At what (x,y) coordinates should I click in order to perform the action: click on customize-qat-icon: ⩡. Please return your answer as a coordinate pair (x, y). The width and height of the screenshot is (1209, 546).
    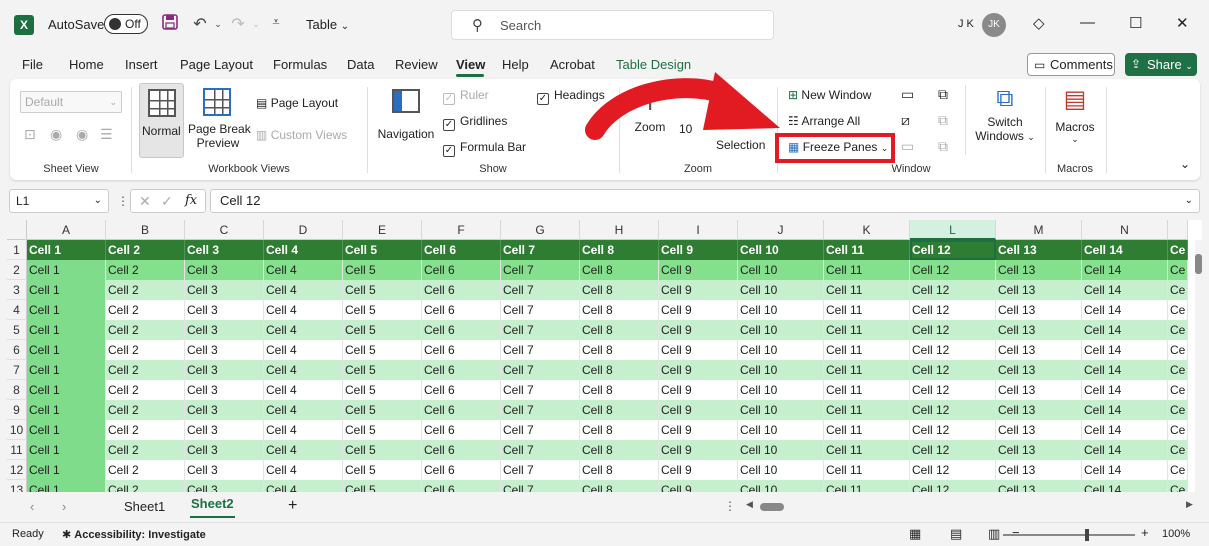
    Looking at the image, I should click on (276, 22).